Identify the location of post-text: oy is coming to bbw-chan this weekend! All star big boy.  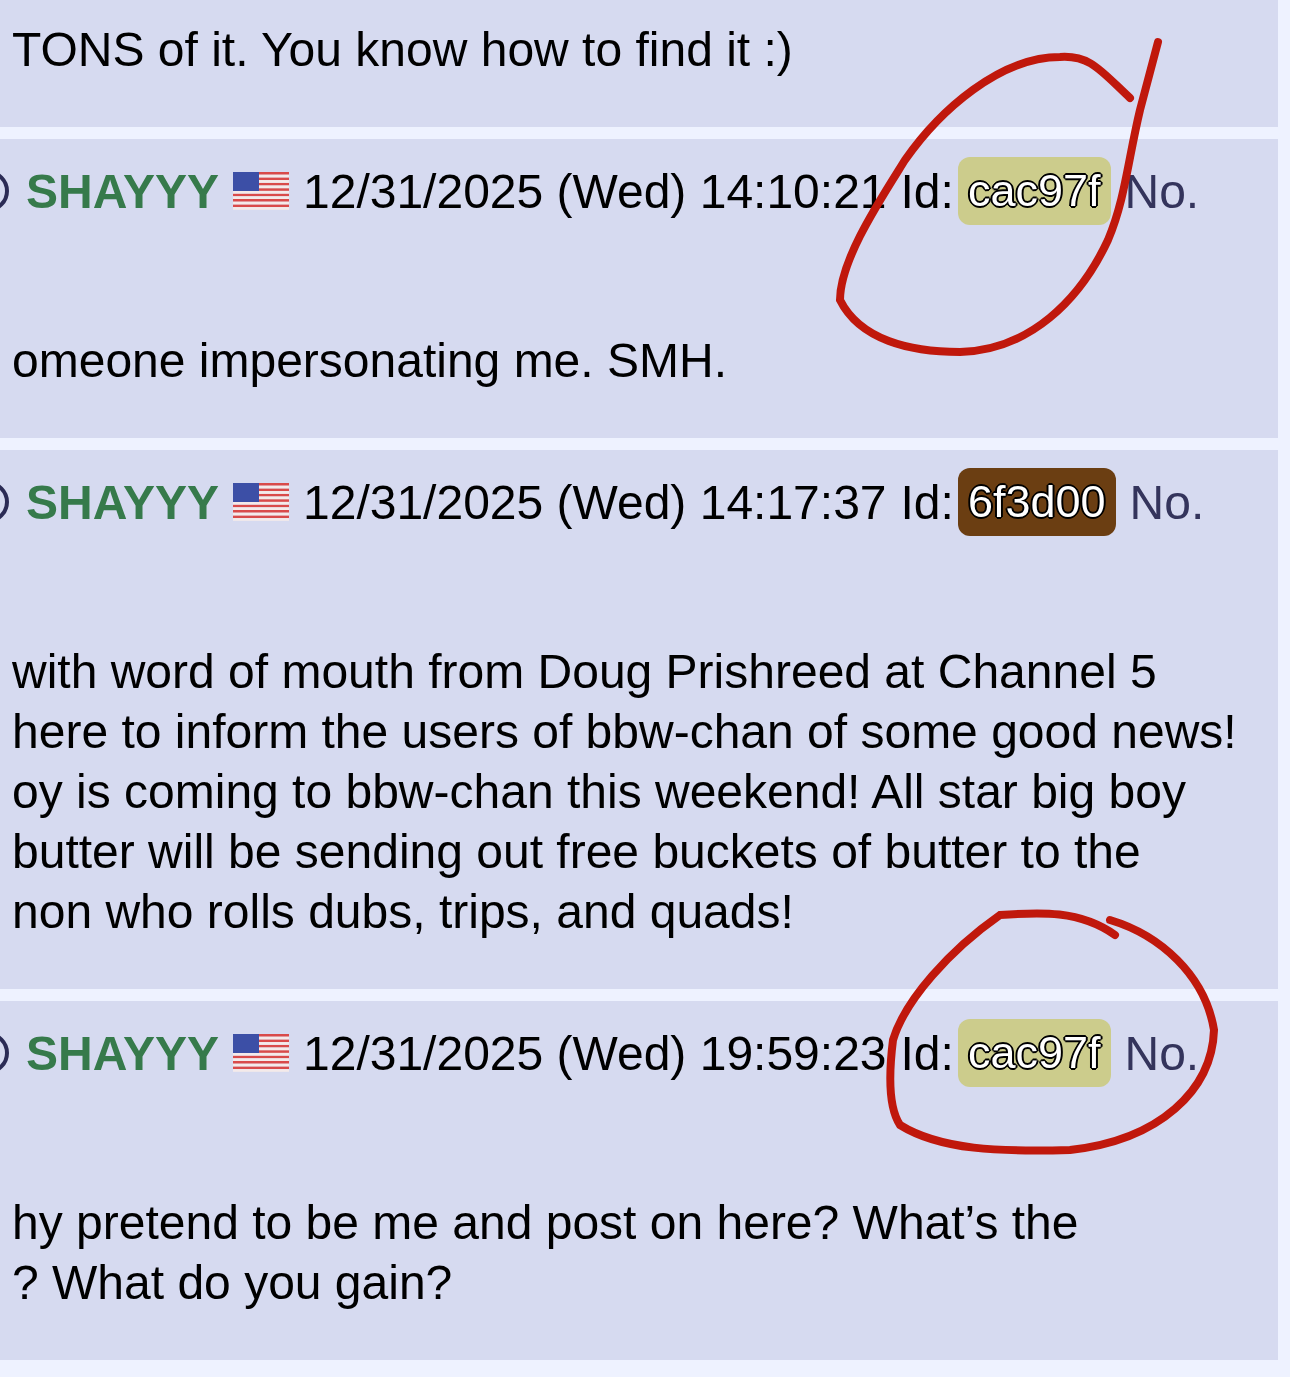
(599, 792).